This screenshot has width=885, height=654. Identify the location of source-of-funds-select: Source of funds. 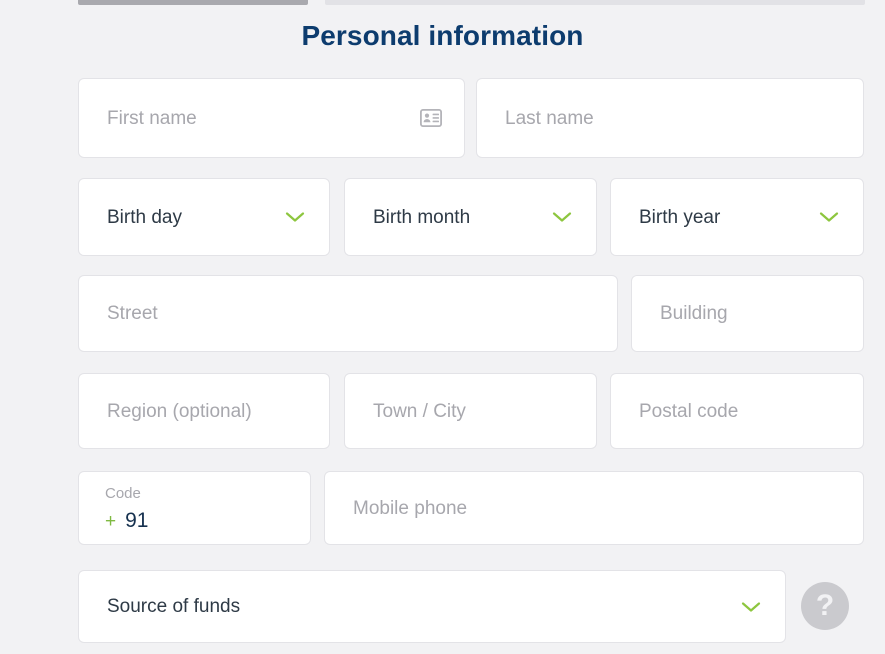
(432, 606).